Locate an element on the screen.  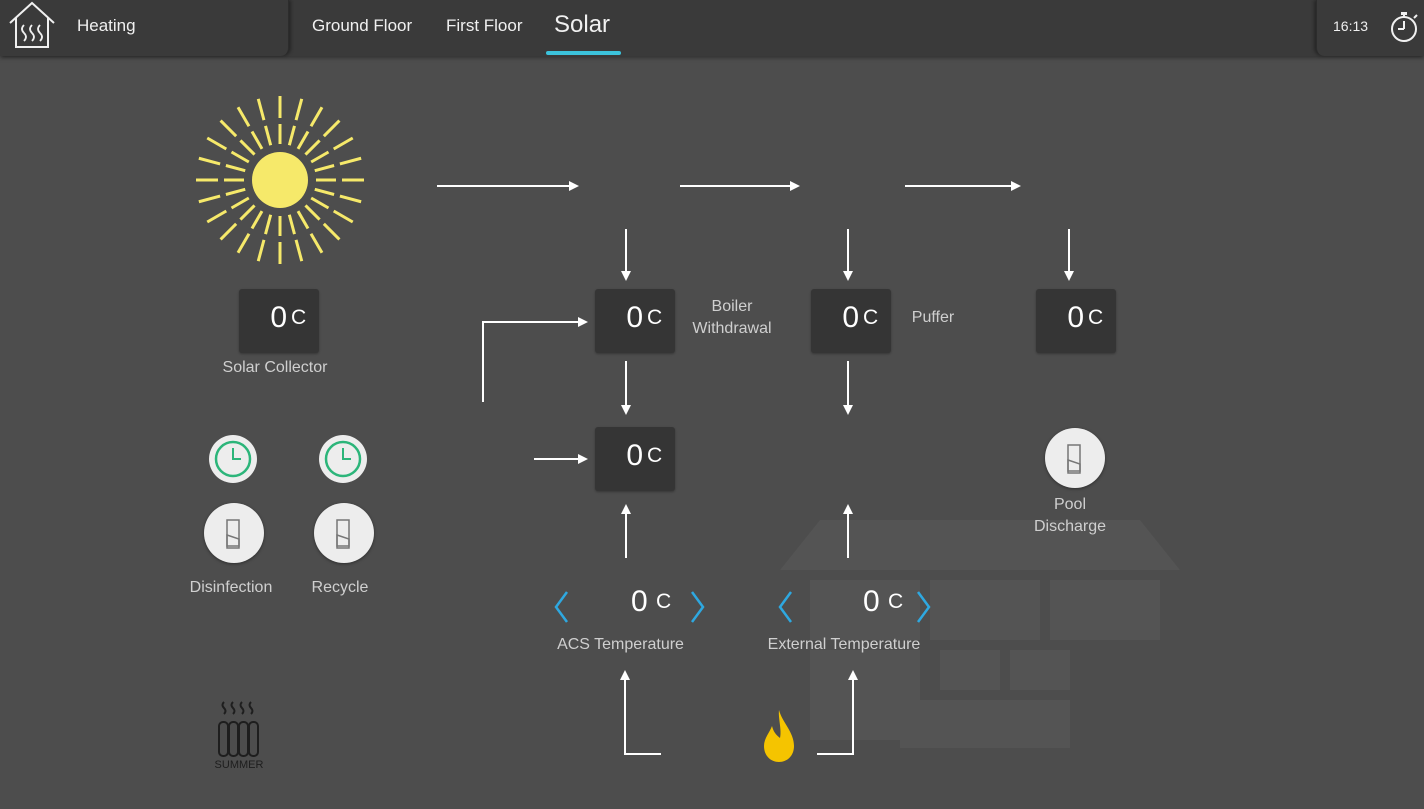
external-label: External Temperature is located at coordinates (844, 644).